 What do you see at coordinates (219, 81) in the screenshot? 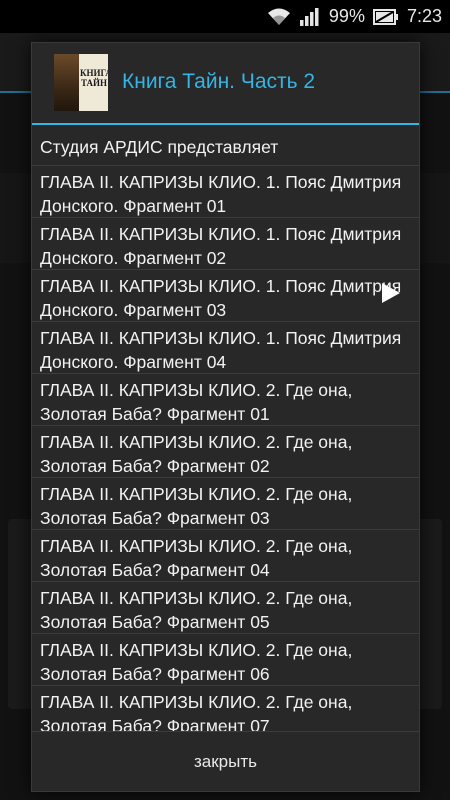
I see `dialog-title: Книга Тайн. Часть 2` at bounding box center [219, 81].